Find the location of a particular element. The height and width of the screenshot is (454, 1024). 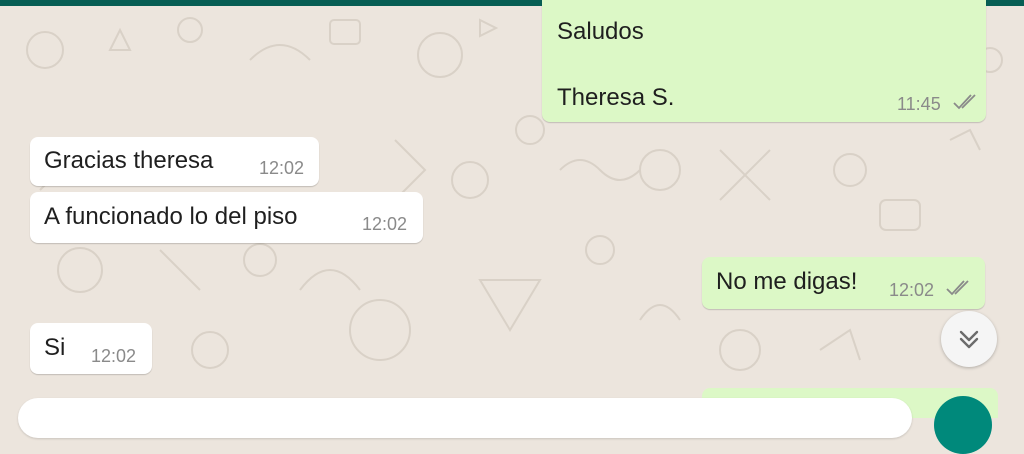

incoming-message-bubble: Gracias theresa 12:02 is located at coordinates (174, 161).